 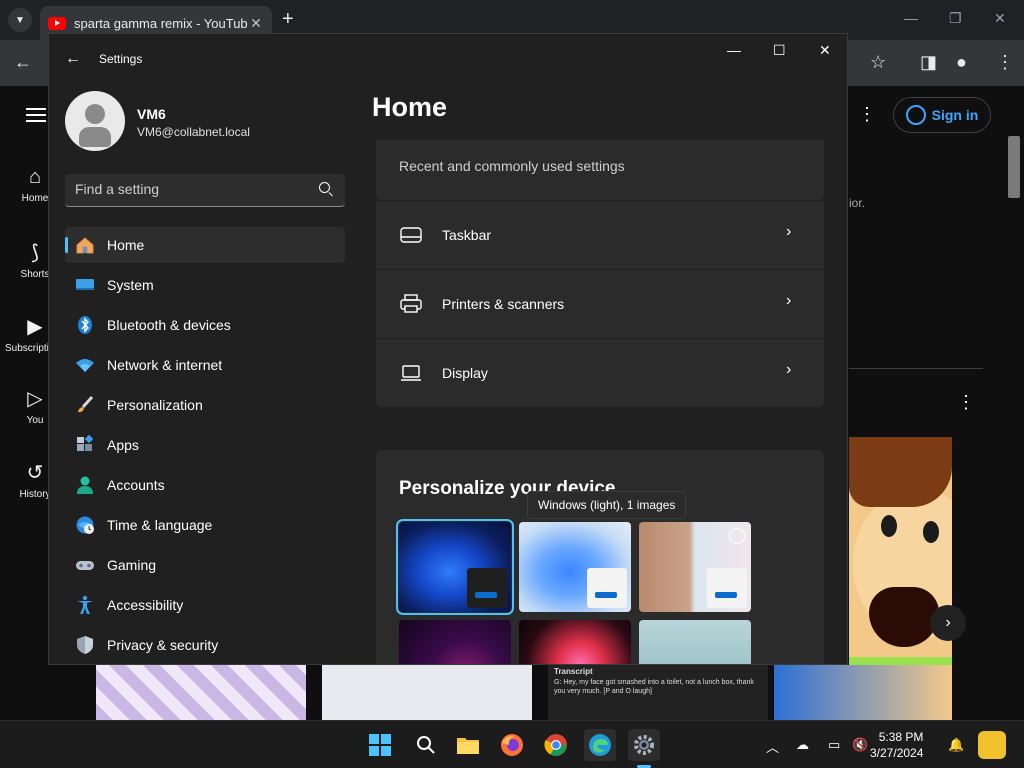 What do you see at coordinates (600, 304) in the screenshot?
I see `recommended-item-printers: Printers & scanners ›` at bounding box center [600, 304].